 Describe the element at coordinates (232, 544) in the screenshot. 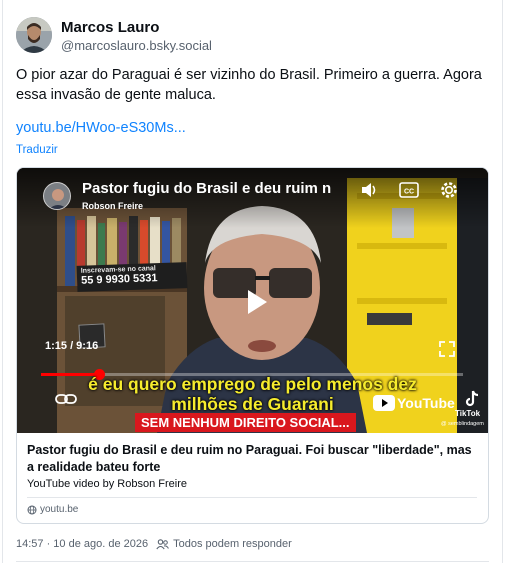

I see `reply-setting: Todos podem responder` at that location.